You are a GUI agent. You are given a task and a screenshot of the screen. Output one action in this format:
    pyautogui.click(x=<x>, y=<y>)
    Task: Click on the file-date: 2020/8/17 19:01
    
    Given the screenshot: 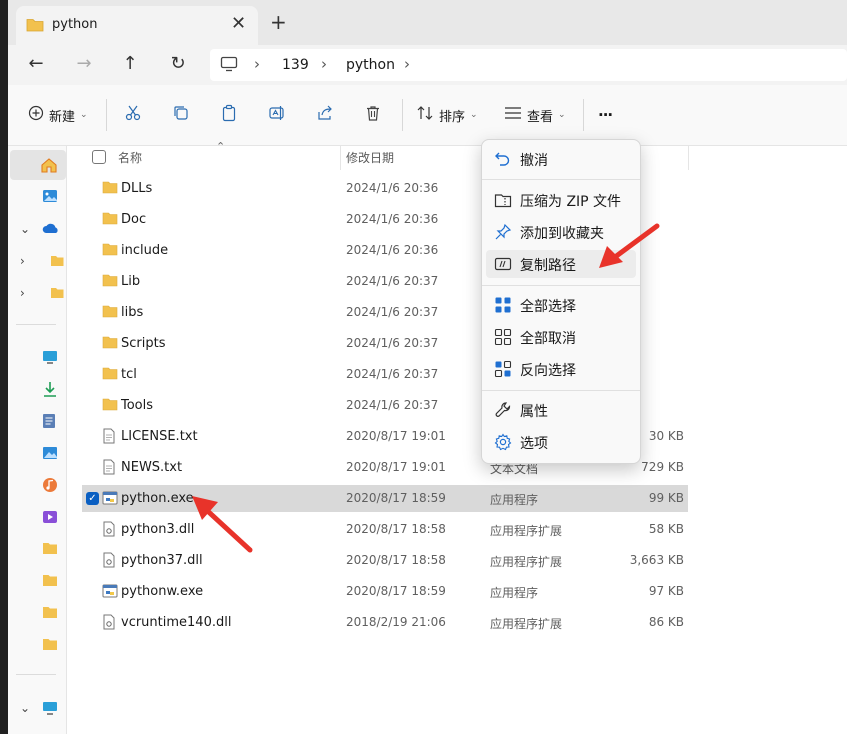 What is the action you would take?
    pyautogui.click(x=396, y=436)
    